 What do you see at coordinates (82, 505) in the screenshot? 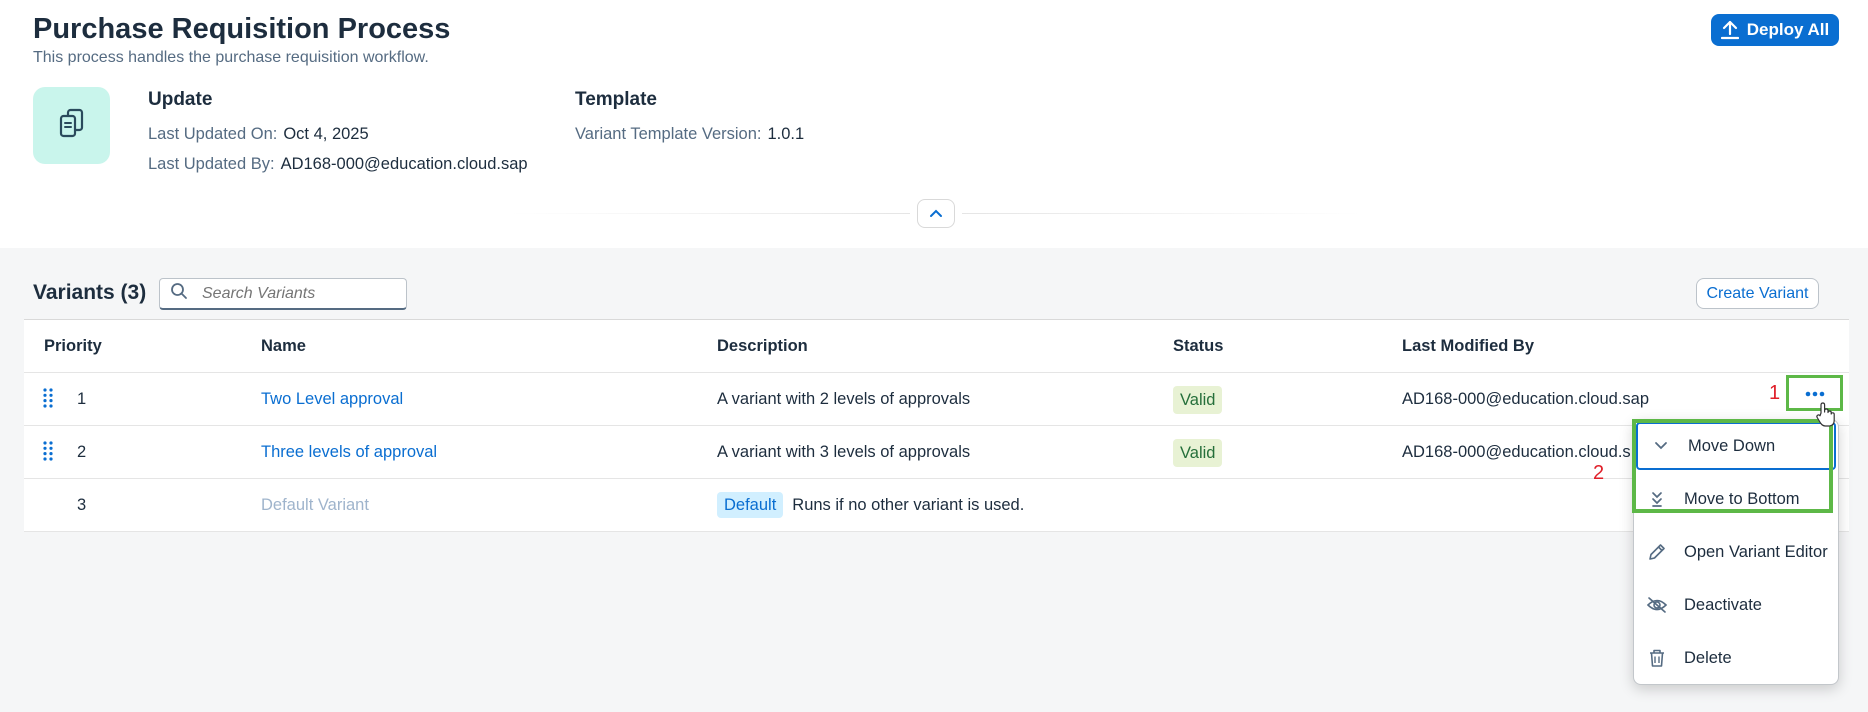
I see `priority-cell: 3` at bounding box center [82, 505].